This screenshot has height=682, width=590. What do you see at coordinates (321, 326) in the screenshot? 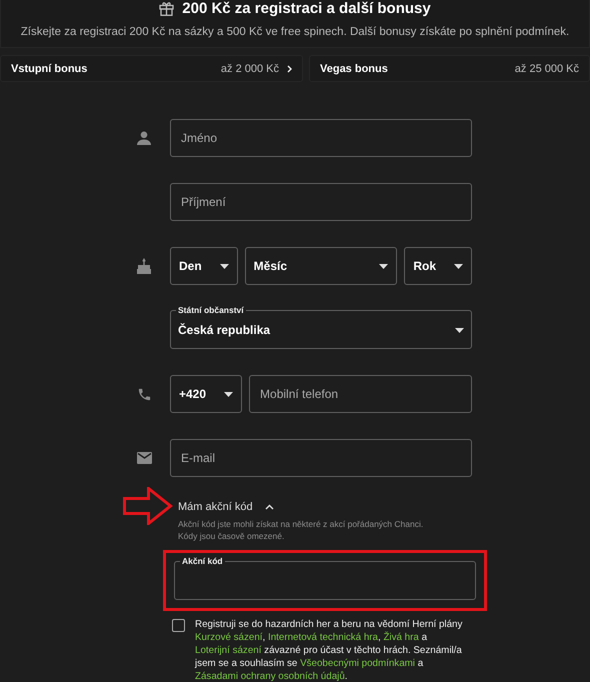
I see `dropdown-field: Státní občanství Česká republika` at bounding box center [321, 326].